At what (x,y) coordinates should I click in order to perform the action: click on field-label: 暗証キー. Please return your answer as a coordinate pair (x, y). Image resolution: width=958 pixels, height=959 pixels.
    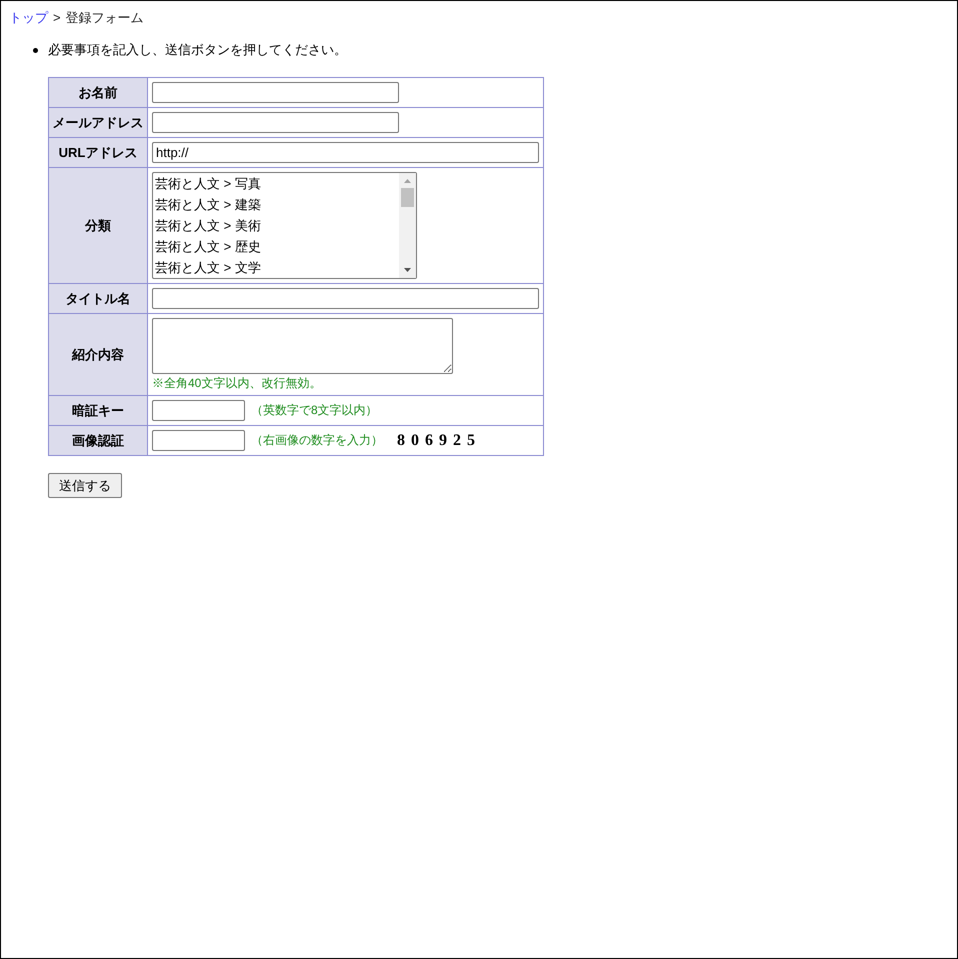
    Looking at the image, I should click on (98, 411).